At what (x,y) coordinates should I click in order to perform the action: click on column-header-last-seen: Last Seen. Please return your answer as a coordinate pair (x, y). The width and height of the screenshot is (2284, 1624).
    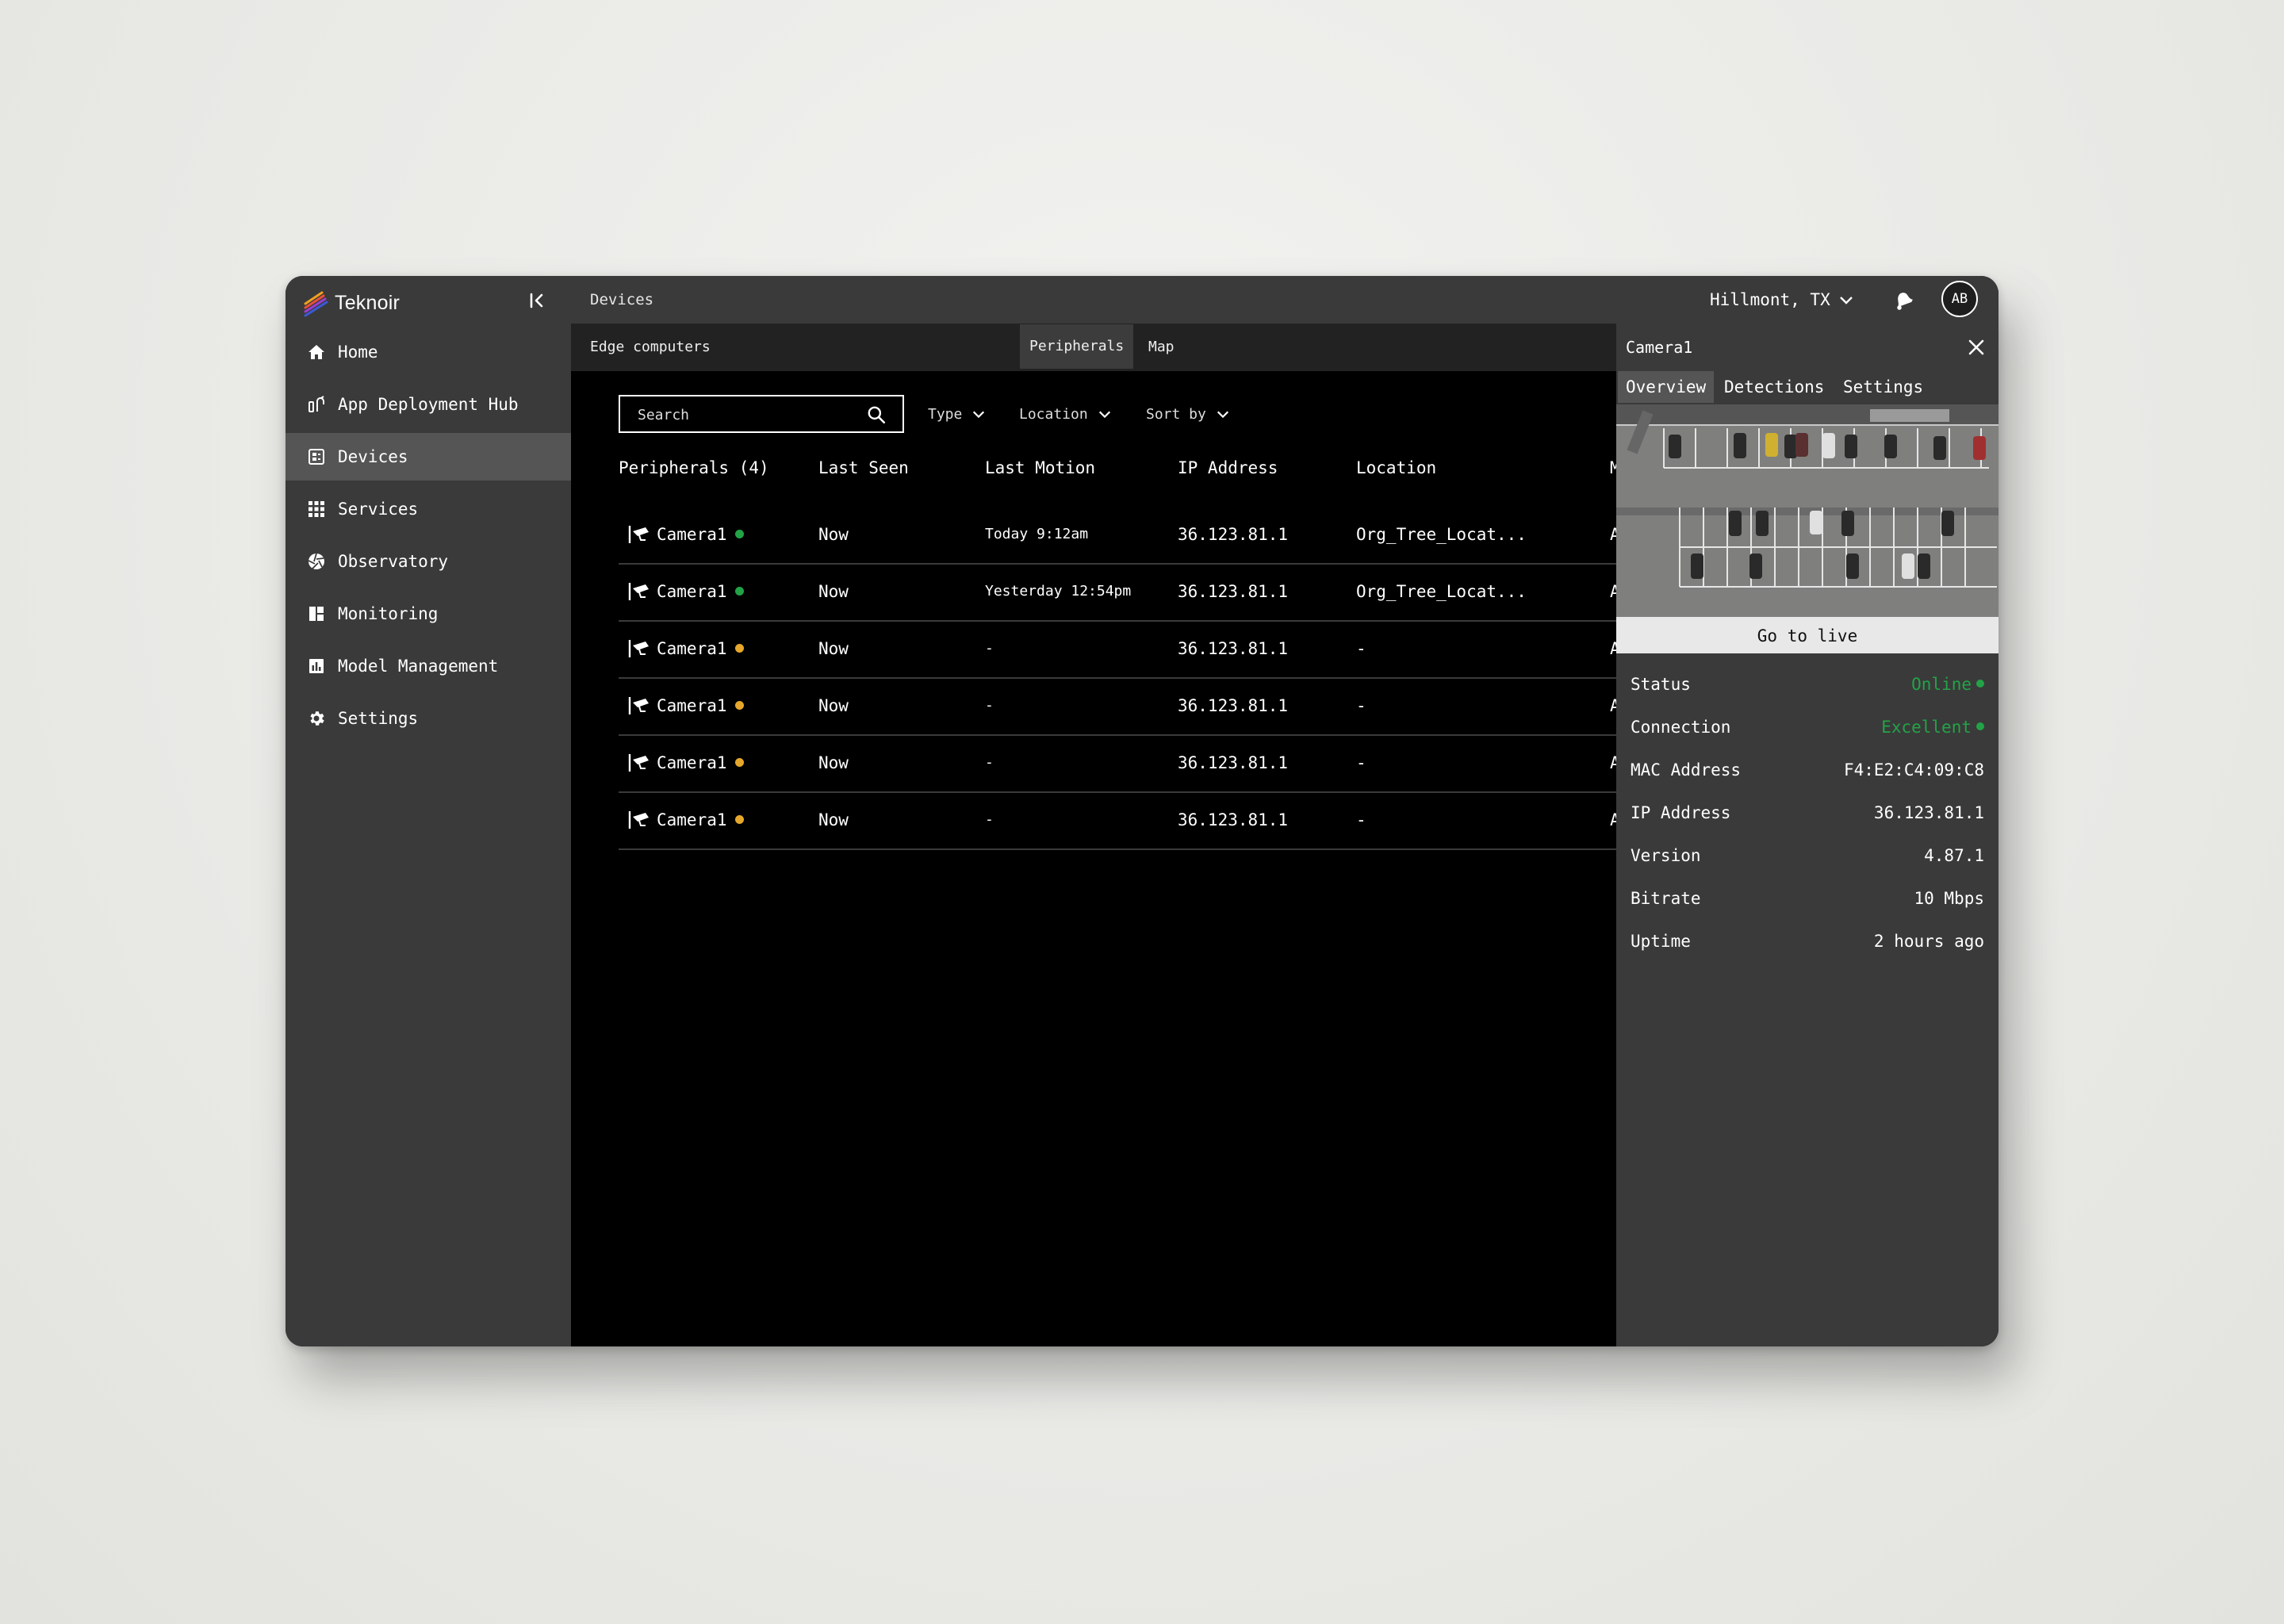
    Looking at the image, I should click on (863, 468).